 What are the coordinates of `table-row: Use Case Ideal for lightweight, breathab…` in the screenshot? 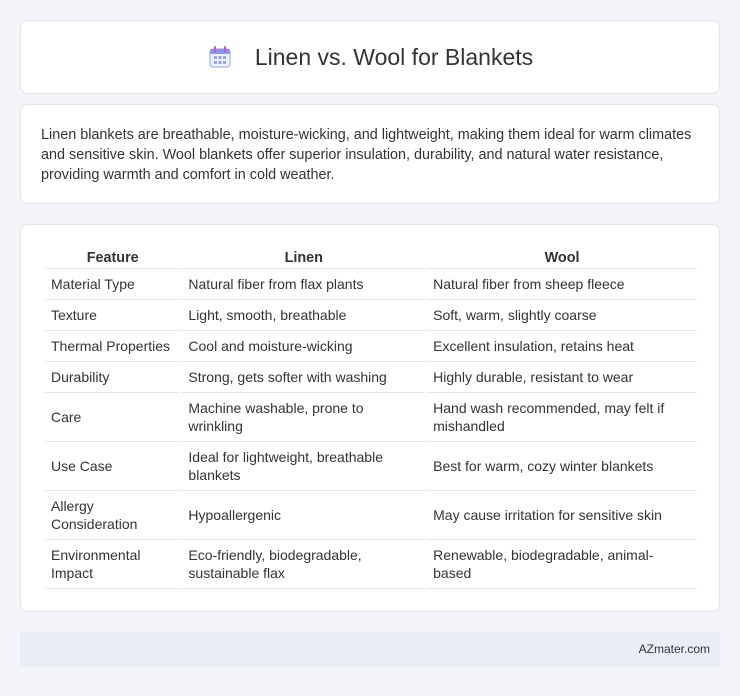 It's located at (371, 466).